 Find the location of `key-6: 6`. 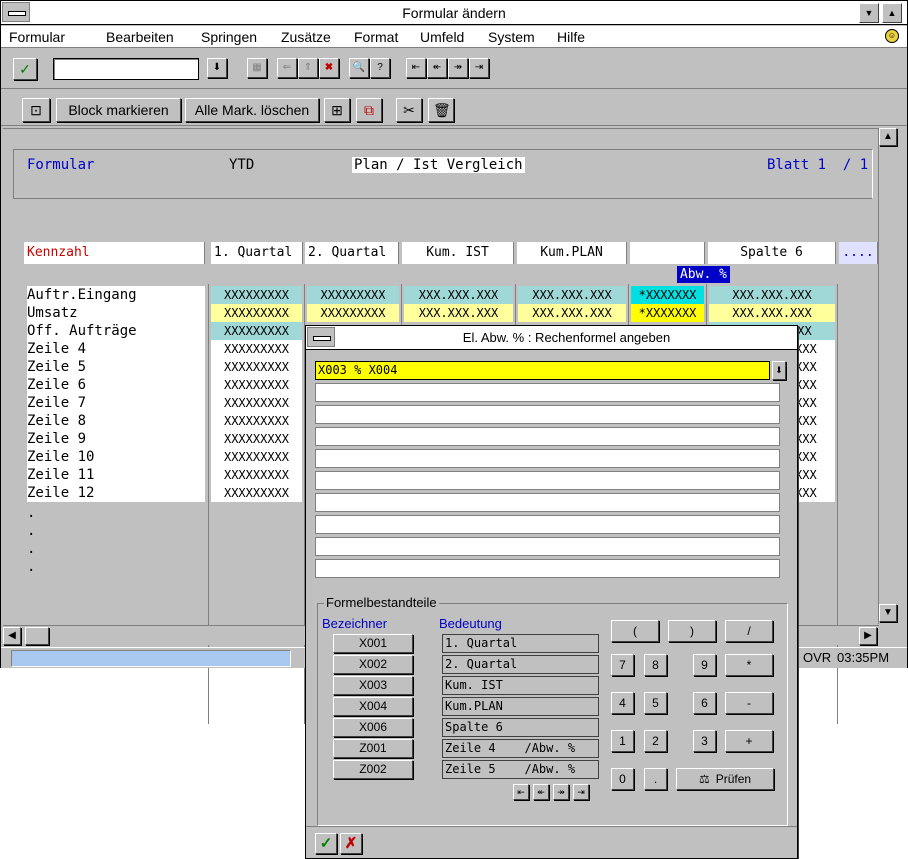

key-6: 6 is located at coordinates (704, 703).